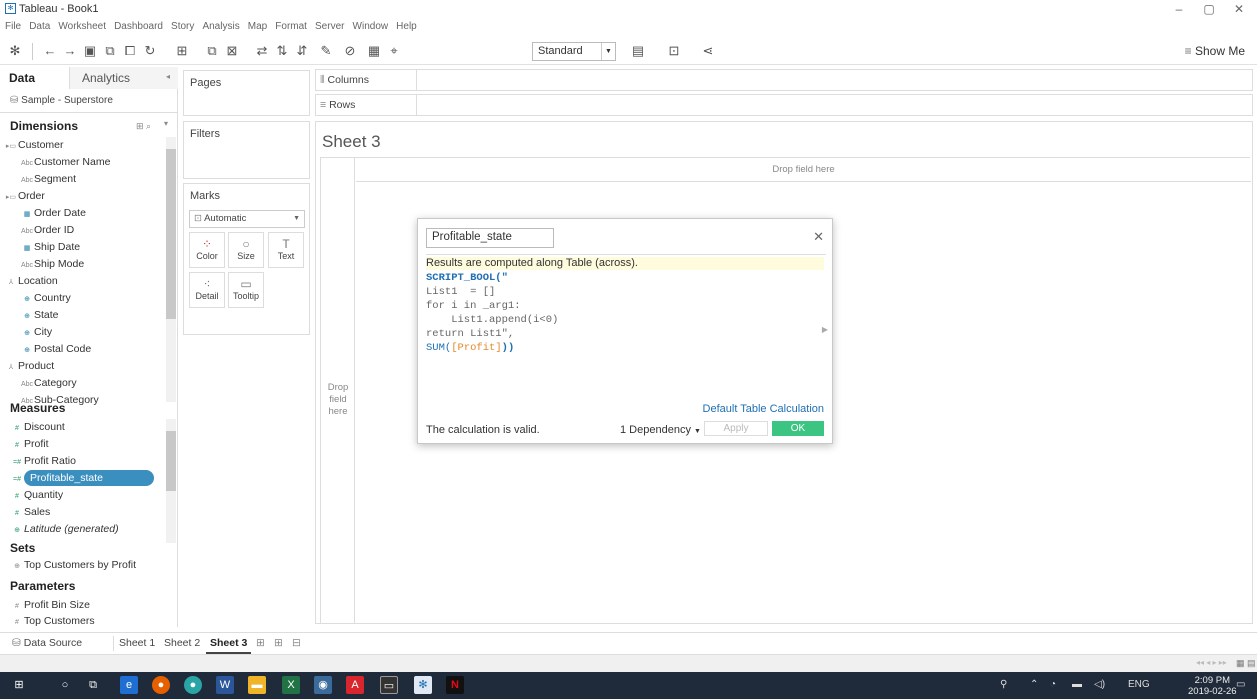 The width and height of the screenshot is (1257, 699). What do you see at coordinates (490, 238) in the screenshot?
I see `calculation-name-input: Profitable_state` at bounding box center [490, 238].